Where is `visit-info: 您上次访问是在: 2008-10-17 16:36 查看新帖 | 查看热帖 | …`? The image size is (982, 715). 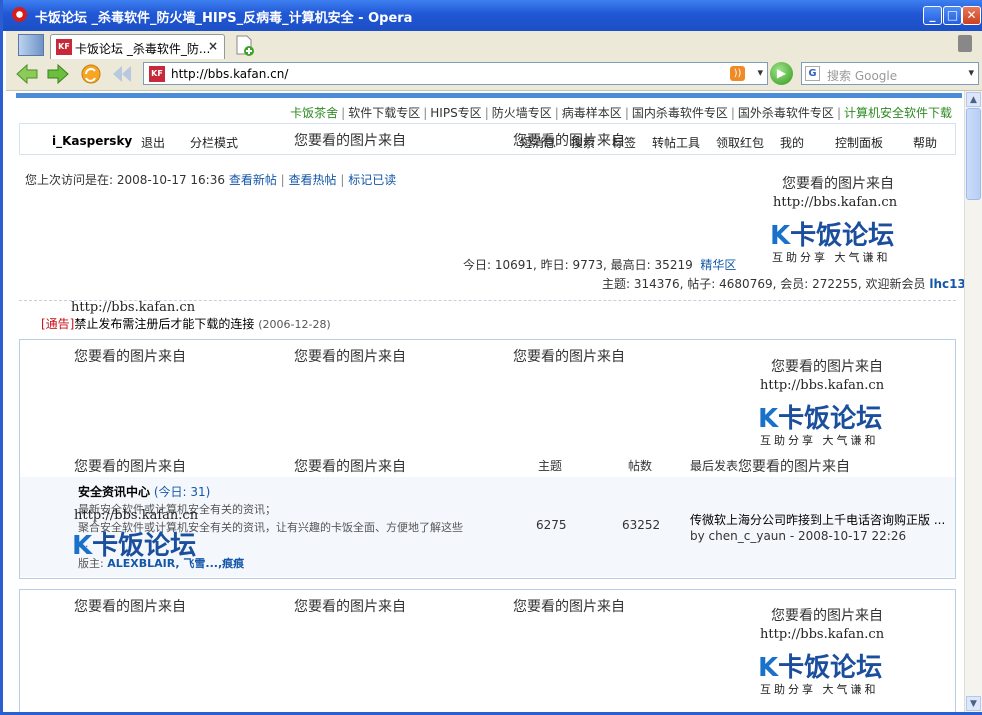
visit-info: 您上次访问是在: 2008-10-17 16:36 查看新帖 | 查看热帖 | … is located at coordinates (211, 180).